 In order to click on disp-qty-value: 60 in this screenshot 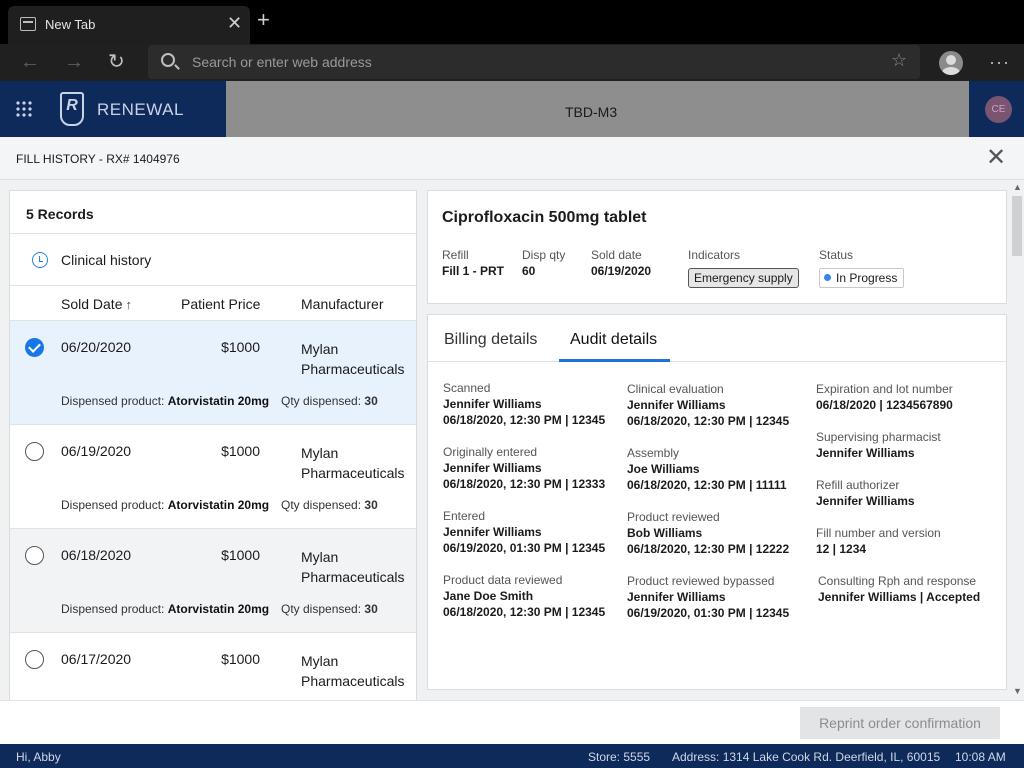, I will do `click(529, 271)`.